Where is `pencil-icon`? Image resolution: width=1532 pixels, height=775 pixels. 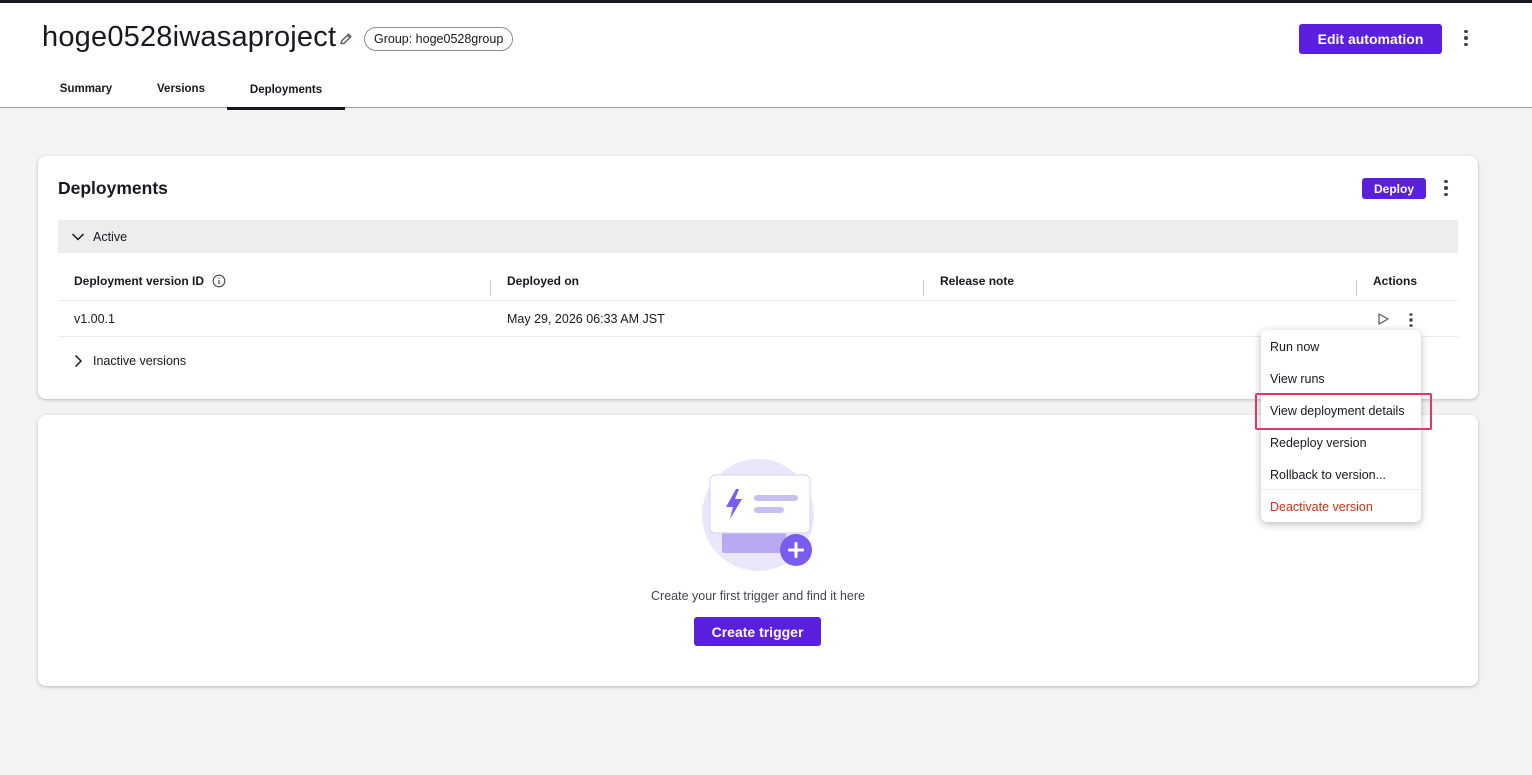 pencil-icon is located at coordinates (346, 39).